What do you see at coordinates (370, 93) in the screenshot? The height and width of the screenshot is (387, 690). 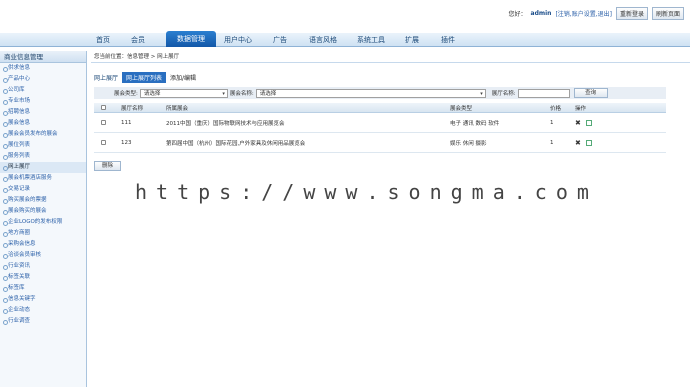 I see `expo-name-select: 请选择` at bounding box center [370, 93].